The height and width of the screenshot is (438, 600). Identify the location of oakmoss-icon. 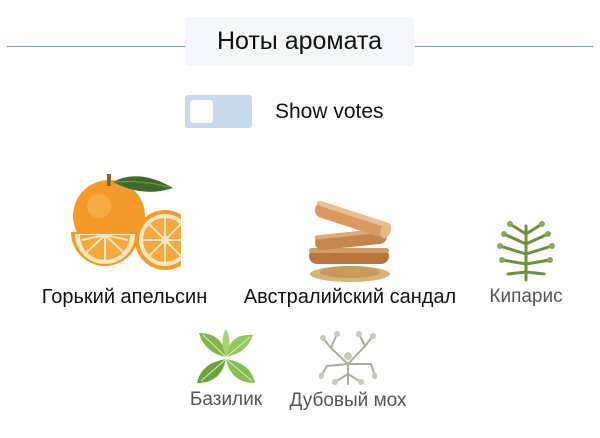
(348, 358).